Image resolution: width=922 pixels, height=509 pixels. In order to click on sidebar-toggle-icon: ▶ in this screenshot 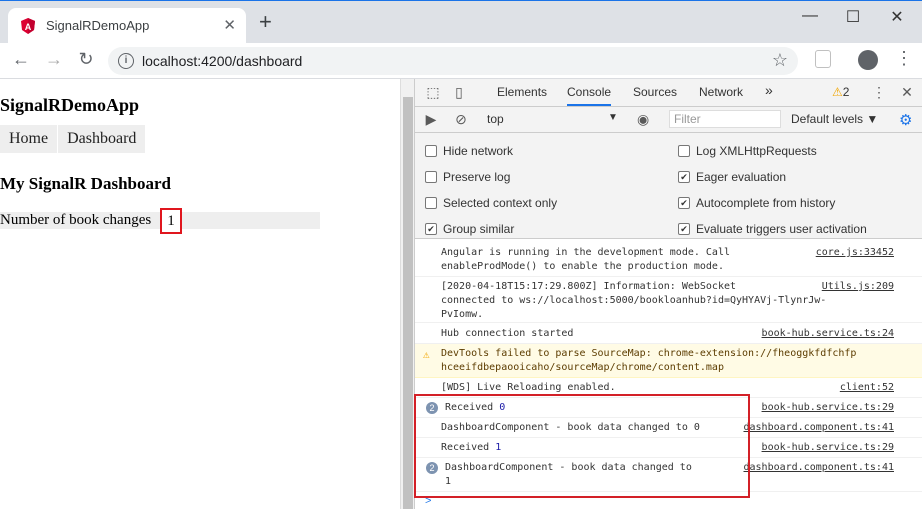, I will do `click(431, 119)`.